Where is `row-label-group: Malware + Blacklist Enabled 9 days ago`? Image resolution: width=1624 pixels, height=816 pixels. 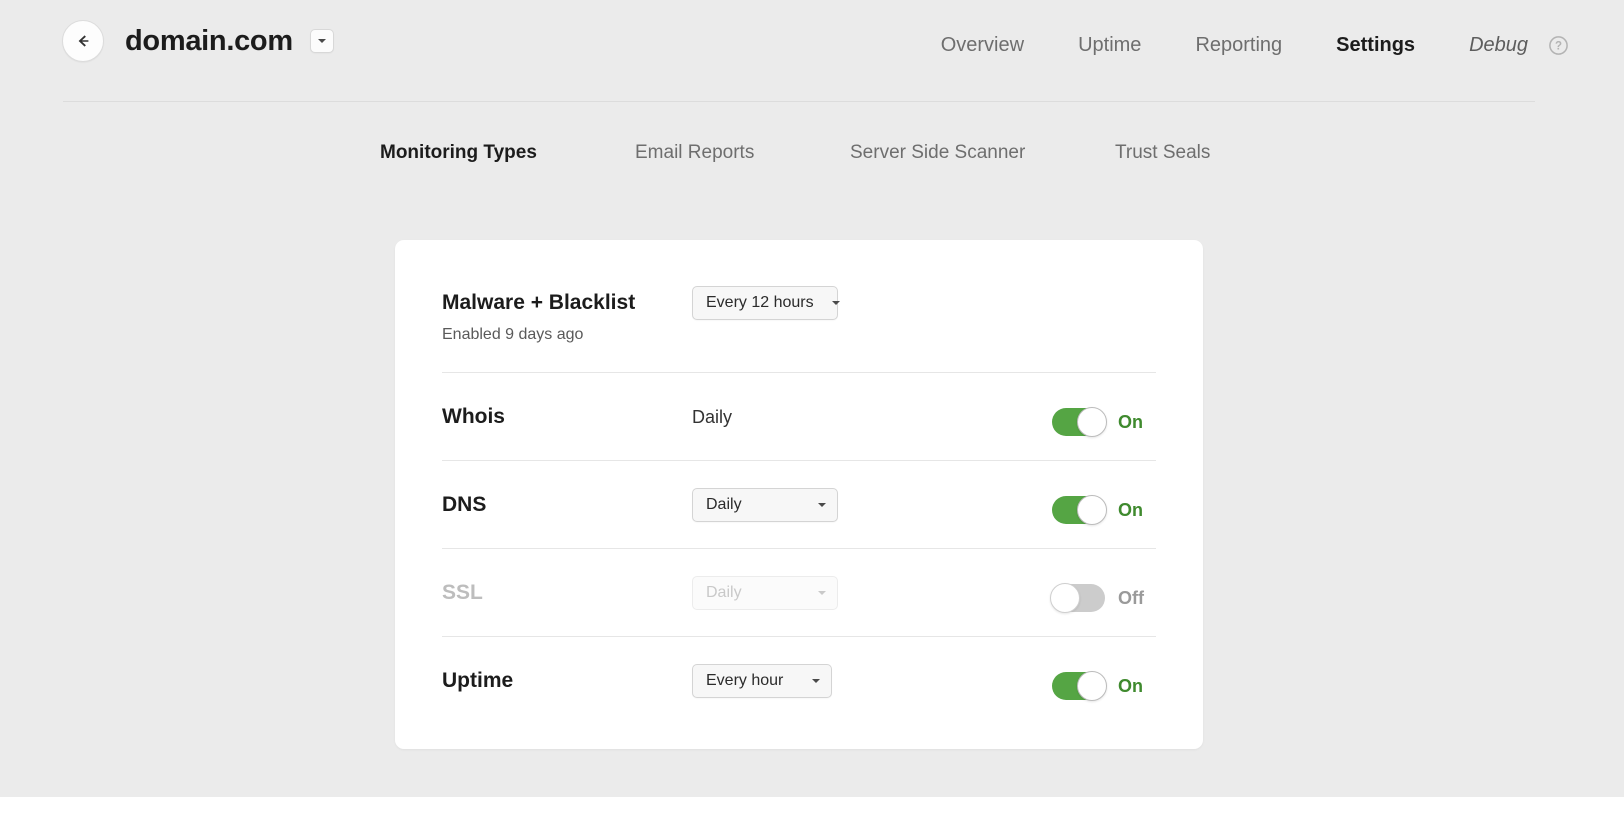
row-label-group: Malware + Blacklist Enabled 9 days ago is located at coordinates (567, 293).